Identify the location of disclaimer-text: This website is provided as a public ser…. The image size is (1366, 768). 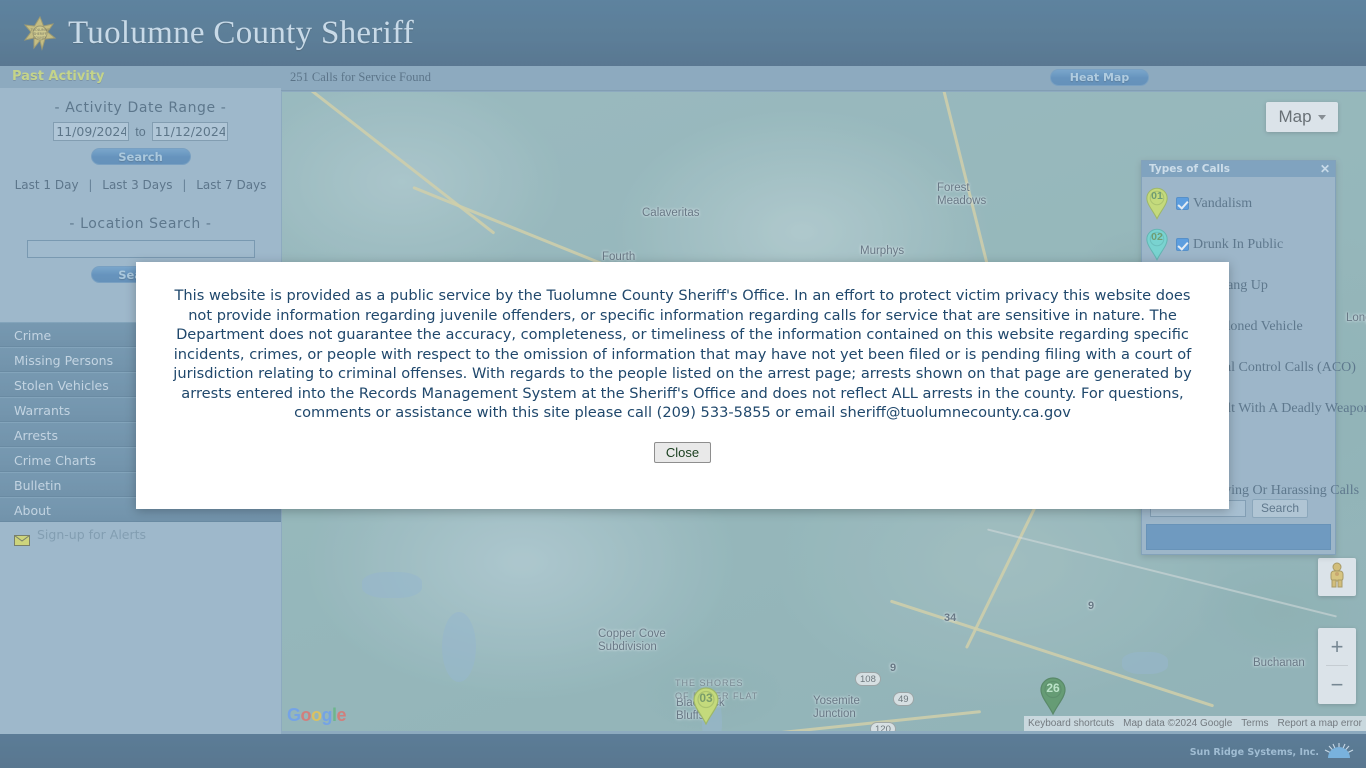
(682, 354).